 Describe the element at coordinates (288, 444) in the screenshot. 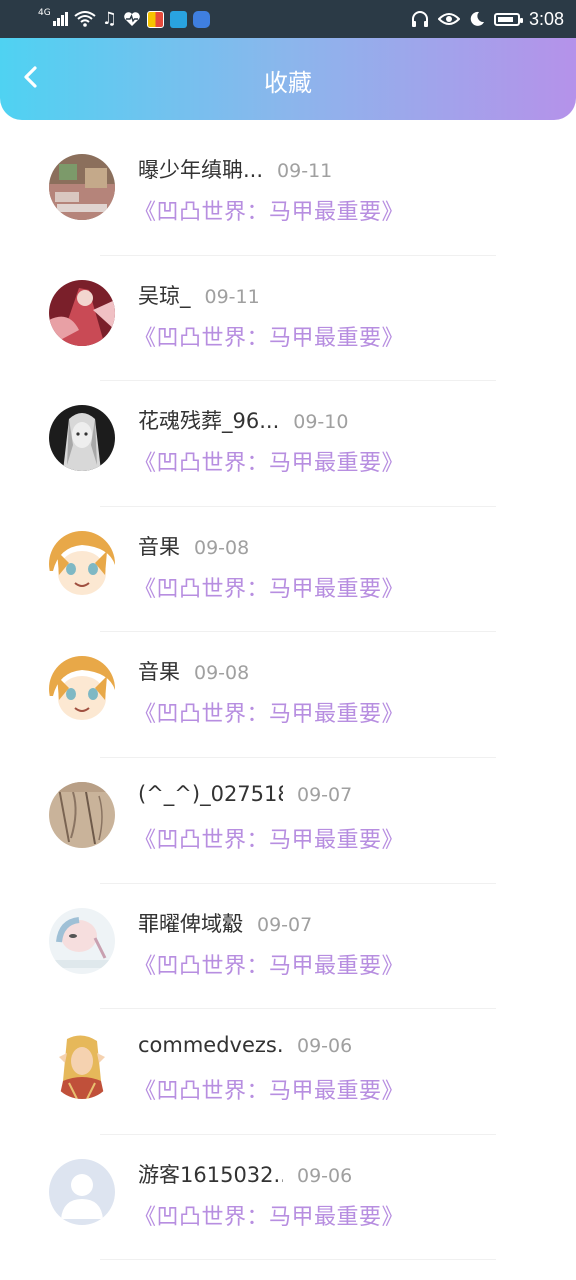

I see `list-item: 花魂残葬_96... 09-10 《凹凸世界：马甲最重要》` at that location.